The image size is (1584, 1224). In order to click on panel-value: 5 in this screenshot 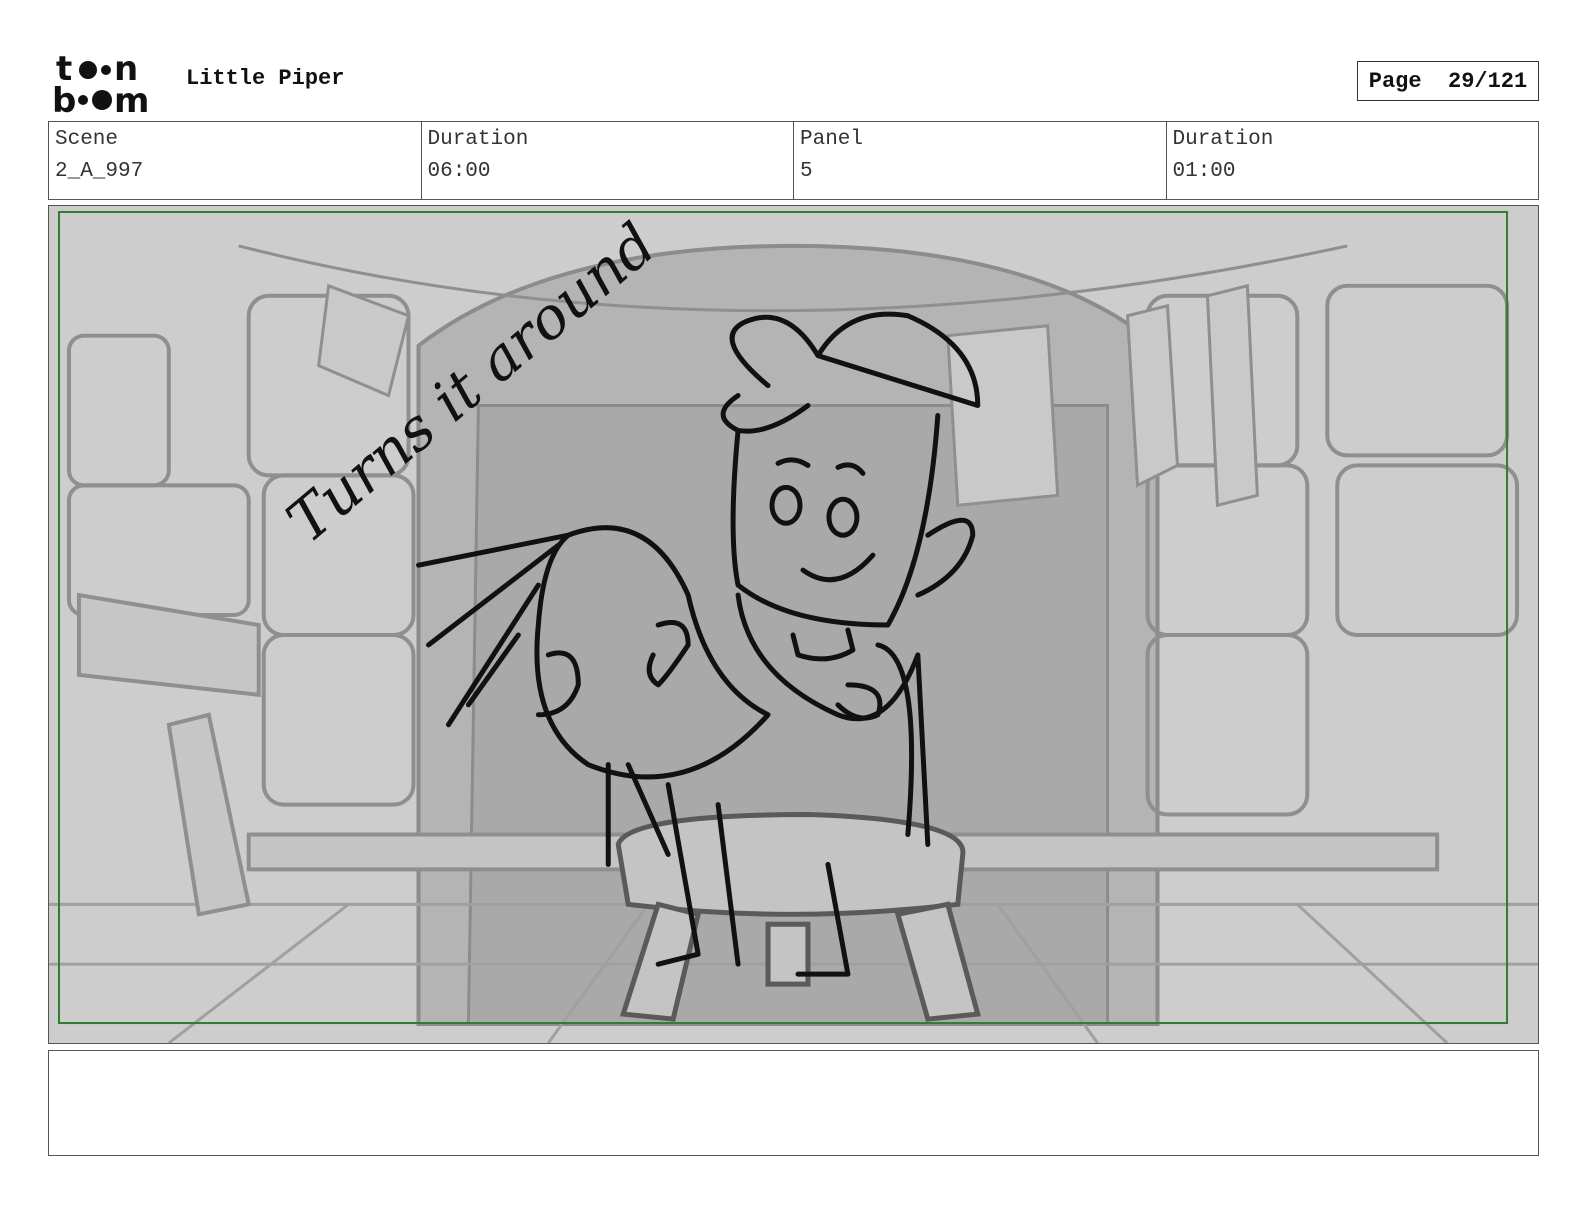, I will do `click(806, 171)`.